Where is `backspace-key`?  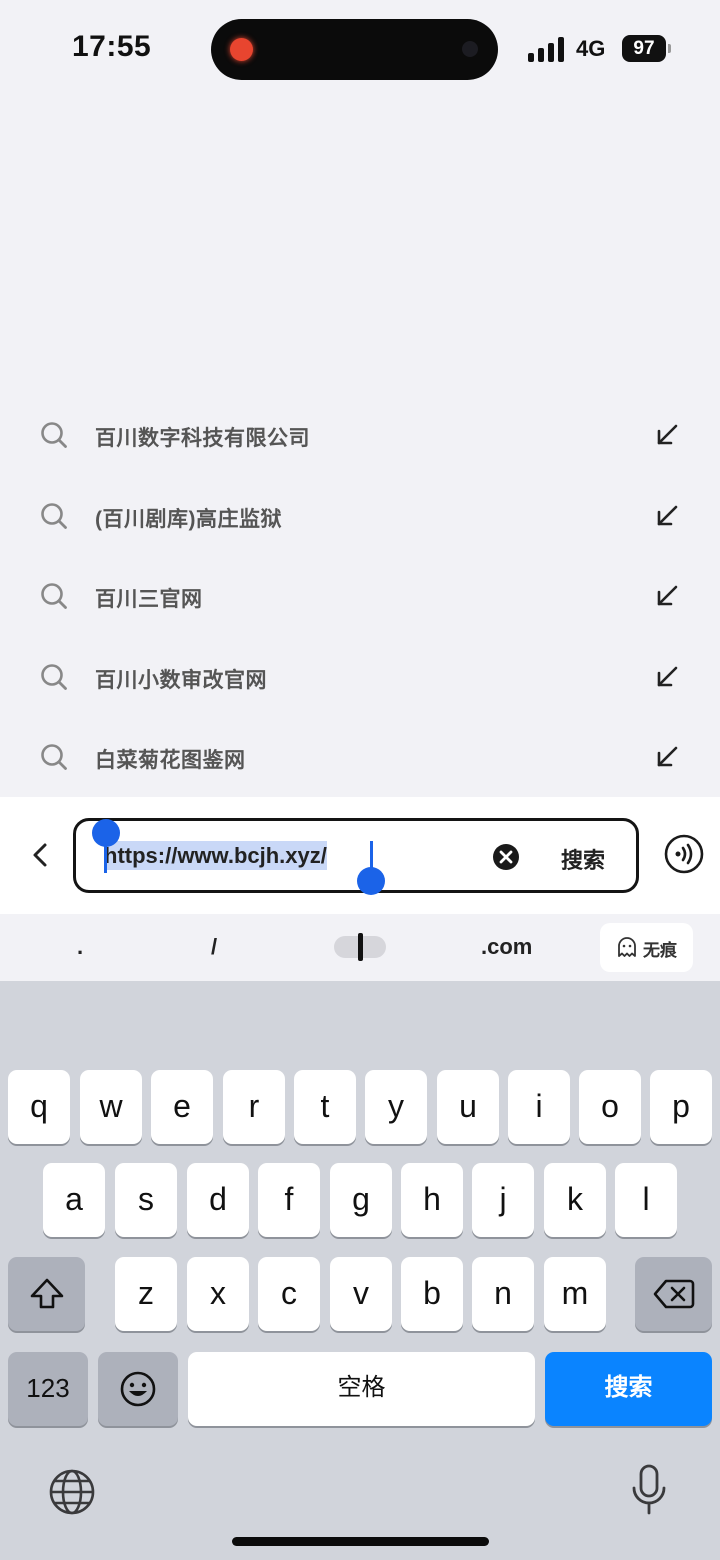
backspace-key is located at coordinates (673, 1294).